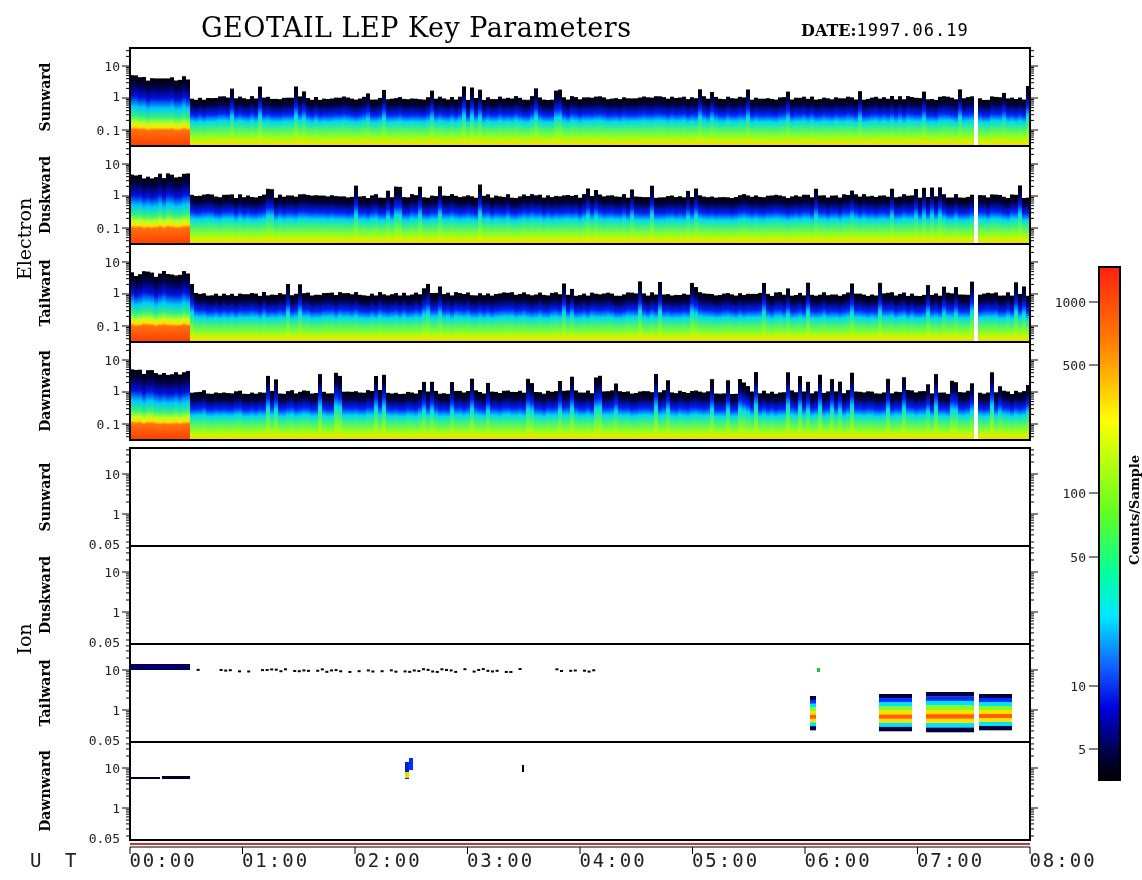 The width and height of the screenshot is (1142, 880). Describe the element at coordinates (1070, 302) in the screenshot. I see `colorbar-tick-label: 1000` at that location.